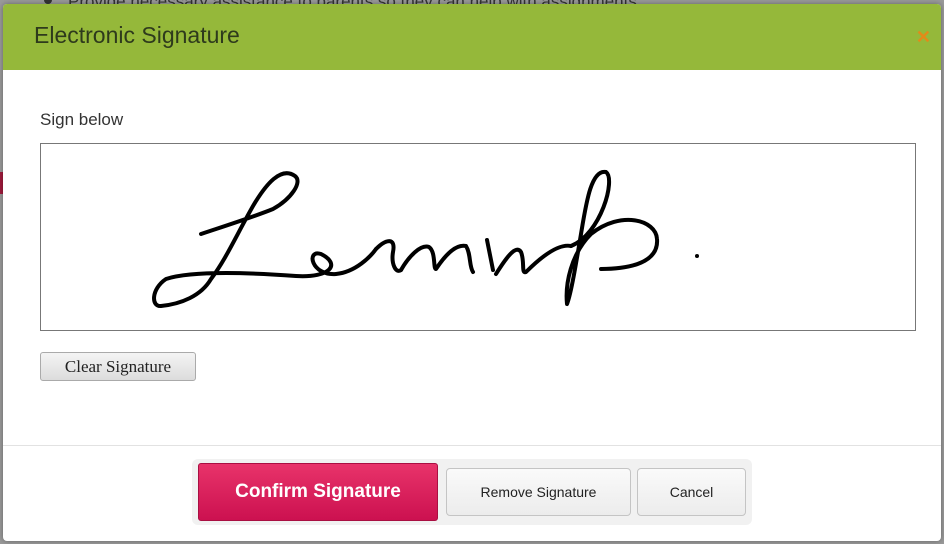 The width and height of the screenshot is (944, 544). I want to click on signature-drawing, so click(425, 238).